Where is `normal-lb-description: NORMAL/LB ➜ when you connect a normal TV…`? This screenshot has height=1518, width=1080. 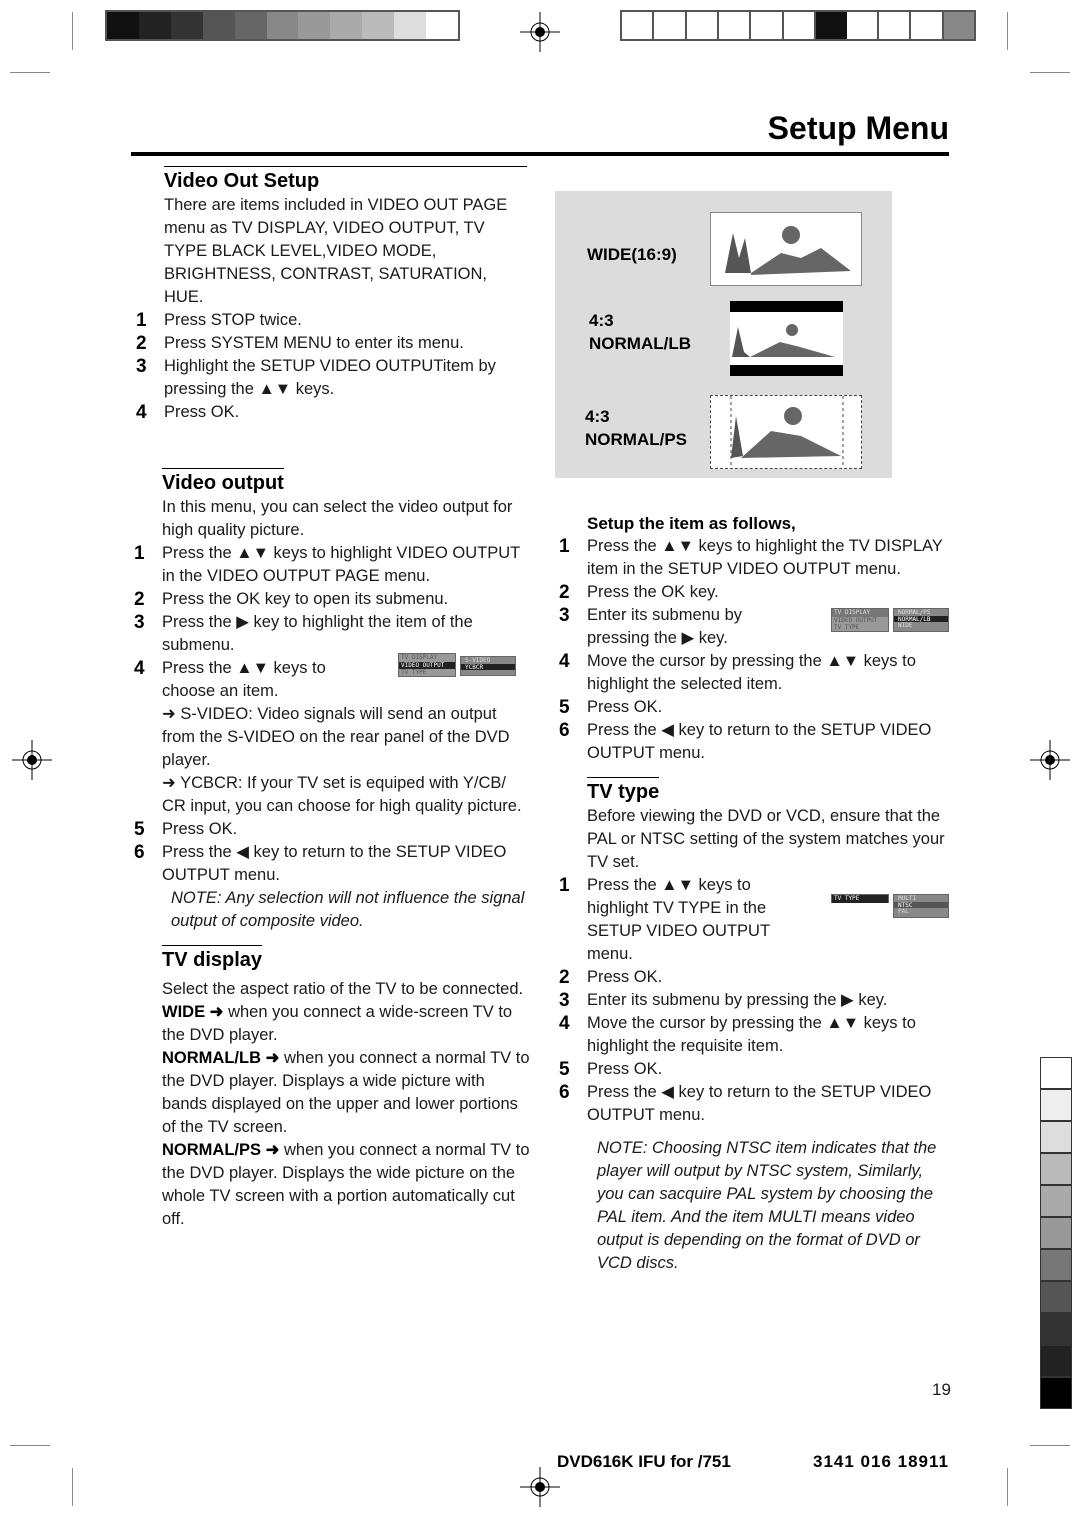 normal-lb-description: NORMAL/LB ➜ when you connect a normal TV… is located at coordinates (346, 1092).